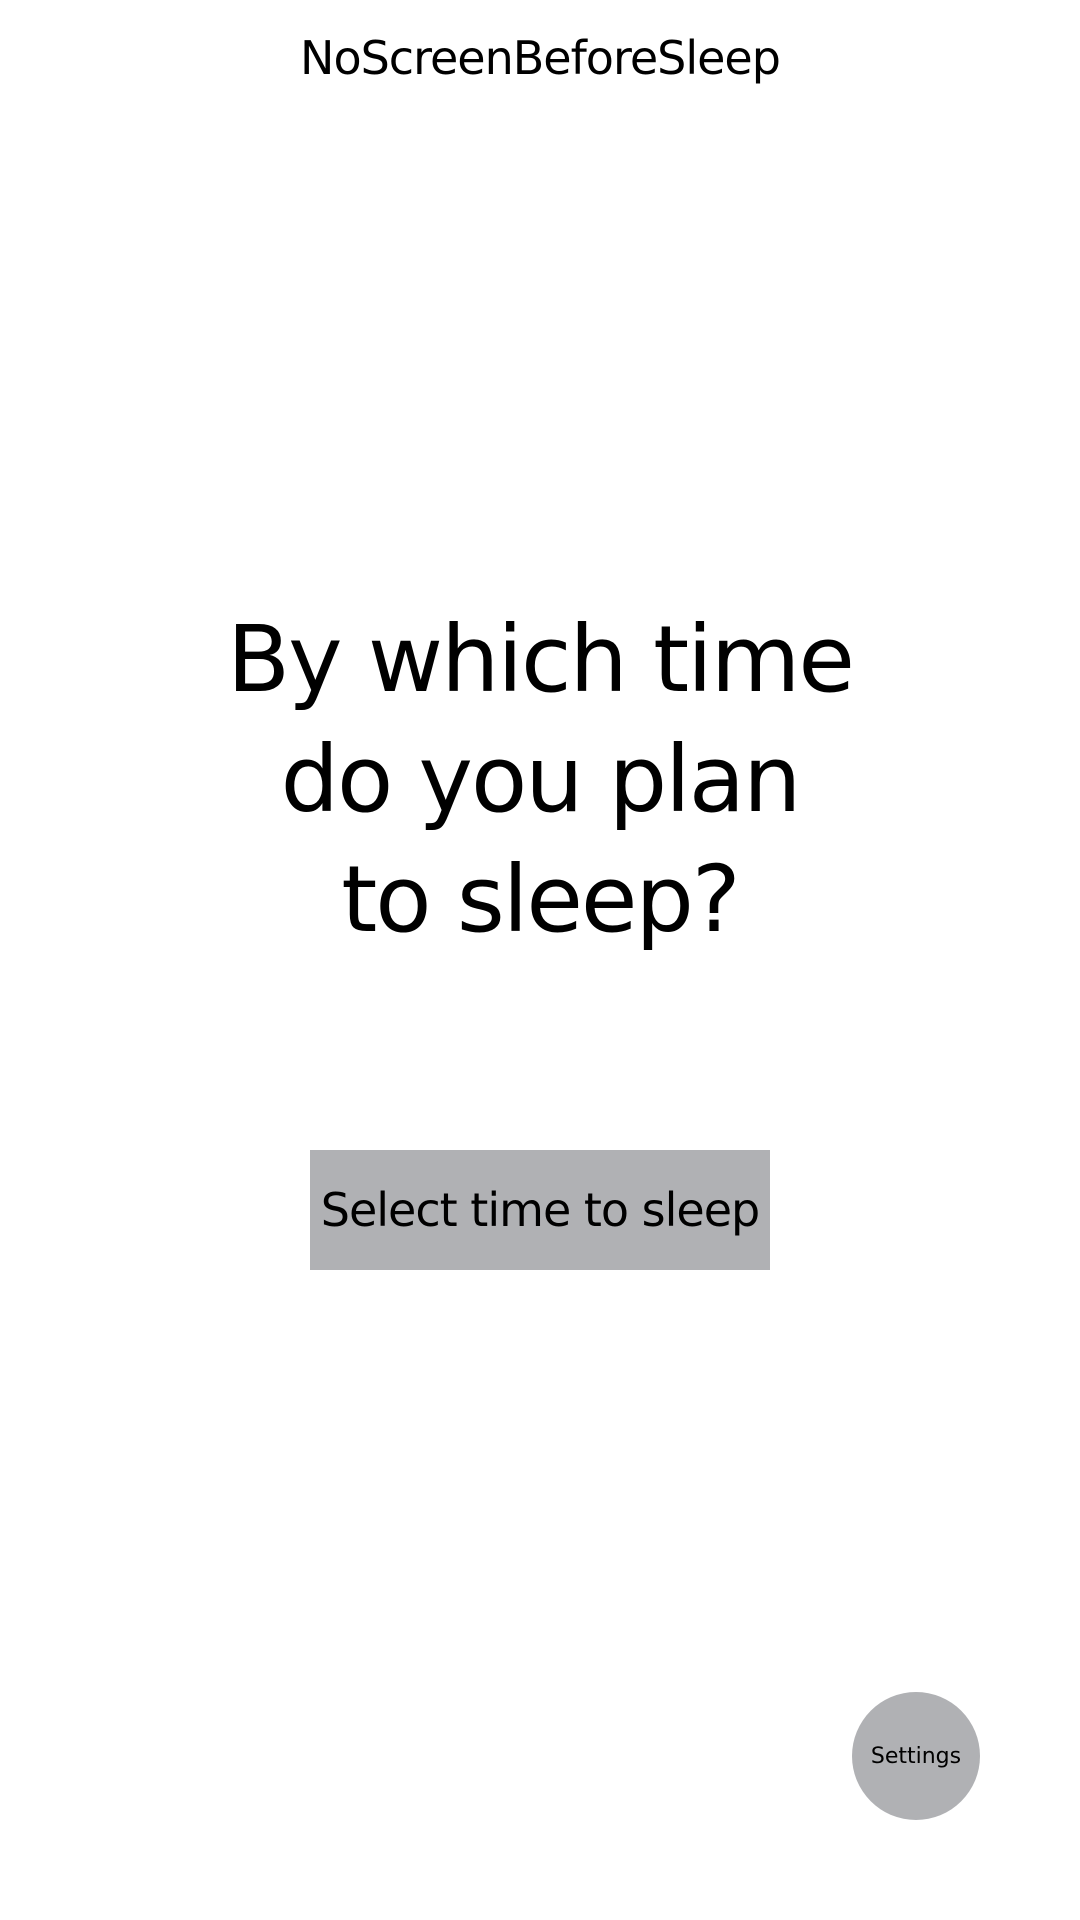 This screenshot has width=1080, height=1920. What do you see at coordinates (540, 58) in the screenshot?
I see `app-title: NoScreenBeforeSleep` at bounding box center [540, 58].